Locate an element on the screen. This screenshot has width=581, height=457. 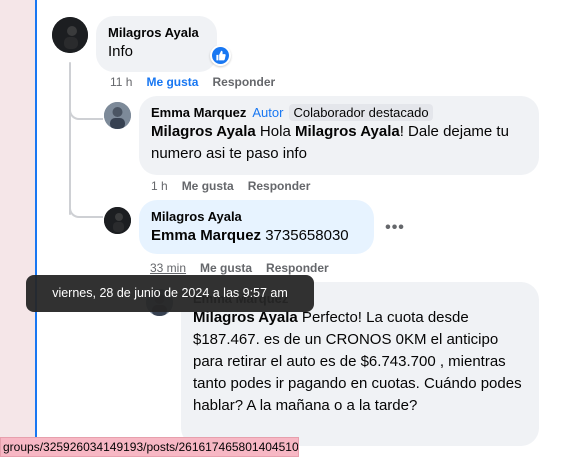
comment-timestamp: 1 h is located at coordinates (159, 186).